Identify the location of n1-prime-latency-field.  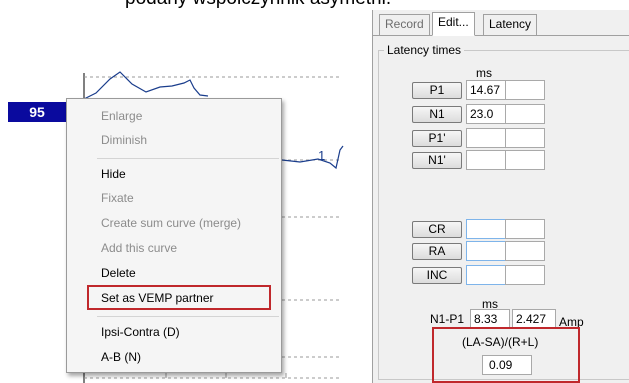
(486, 160).